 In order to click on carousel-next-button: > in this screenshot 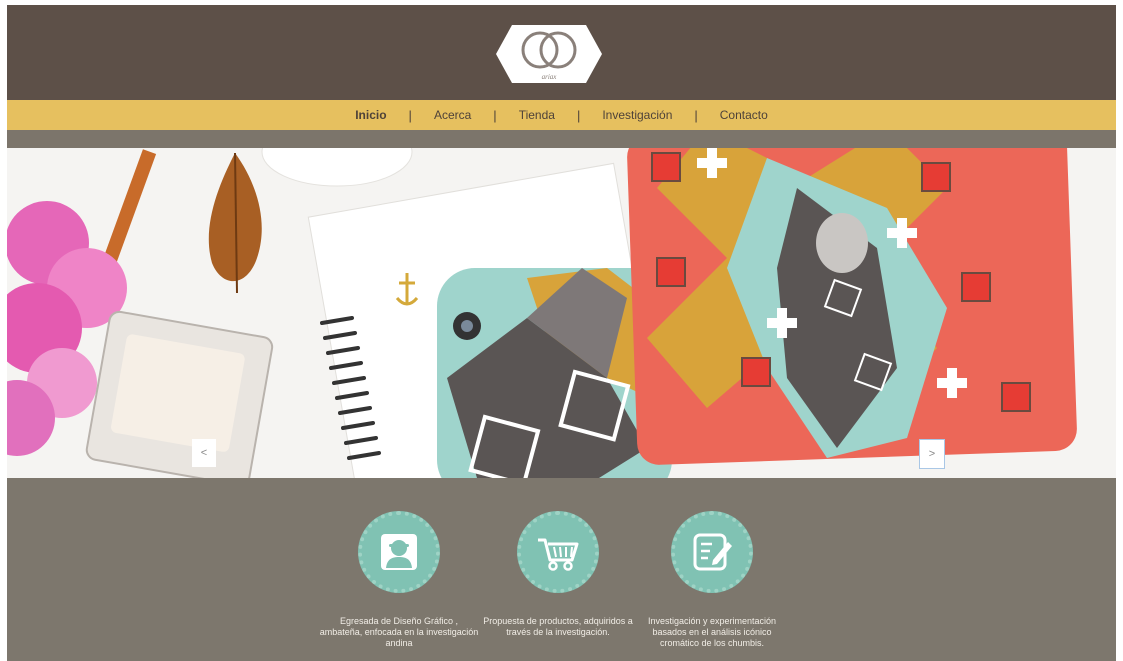, I will do `click(932, 454)`.